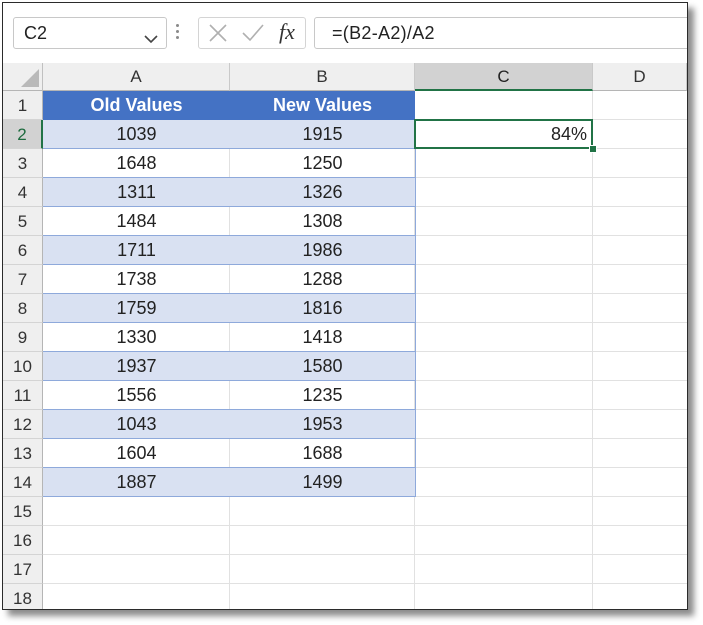 Image resolution: width=703 pixels, height=625 pixels. What do you see at coordinates (593, 149) in the screenshot?
I see `fill-handle` at bounding box center [593, 149].